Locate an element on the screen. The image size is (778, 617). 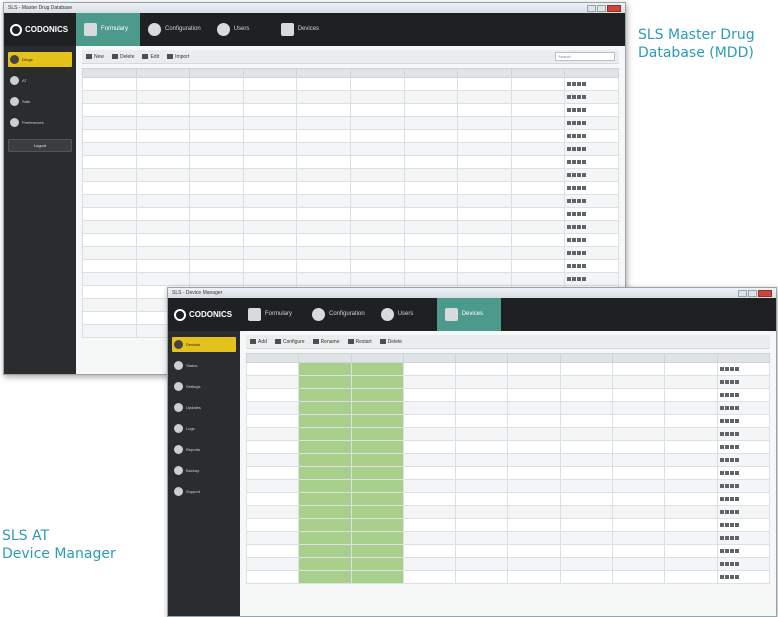
rename-button: Rename is located at coordinates (326, 342).